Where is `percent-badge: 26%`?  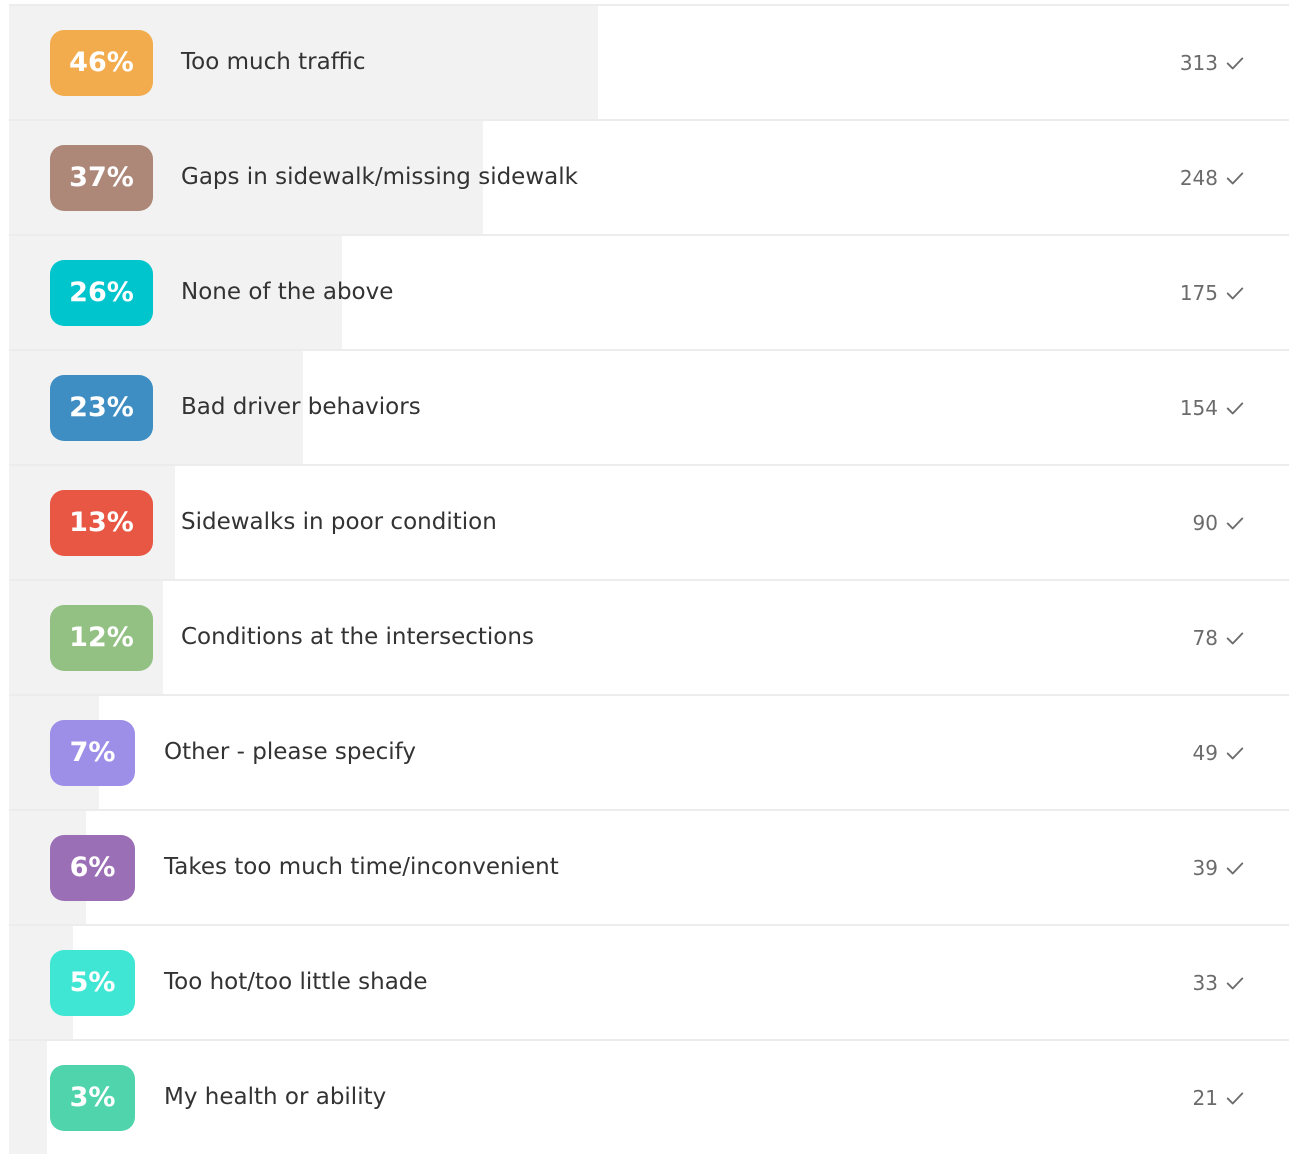 percent-badge: 26% is located at coordinates (101, 293).